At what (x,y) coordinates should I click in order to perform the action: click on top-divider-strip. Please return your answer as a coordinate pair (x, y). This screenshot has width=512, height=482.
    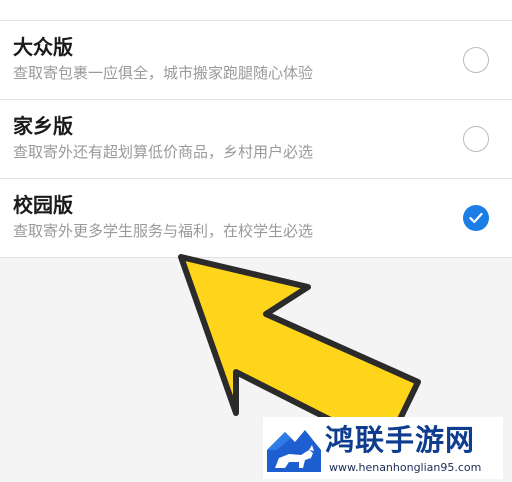
    Looking at the image, I should click on (256, 10).